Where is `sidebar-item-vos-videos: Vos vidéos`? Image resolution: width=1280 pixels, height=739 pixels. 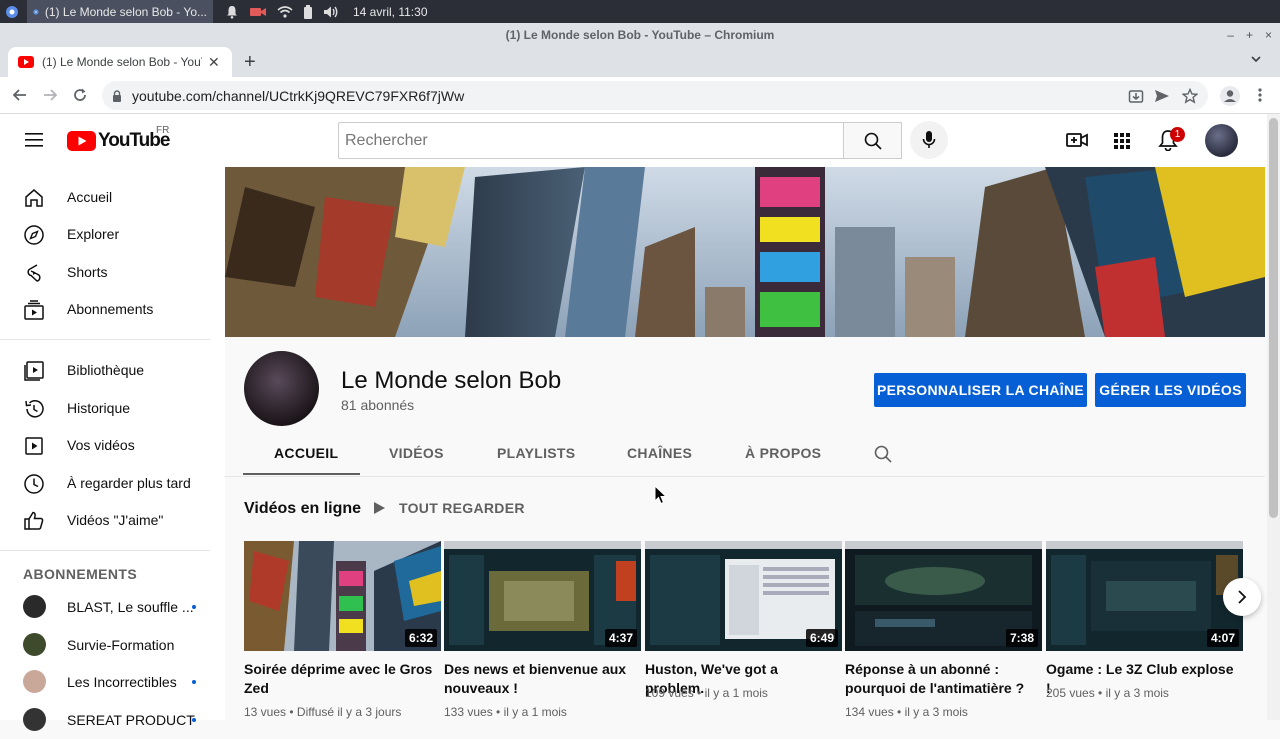
sidebar-item-vos-videos: Vos vidéos is located at coordinates (105, 445).